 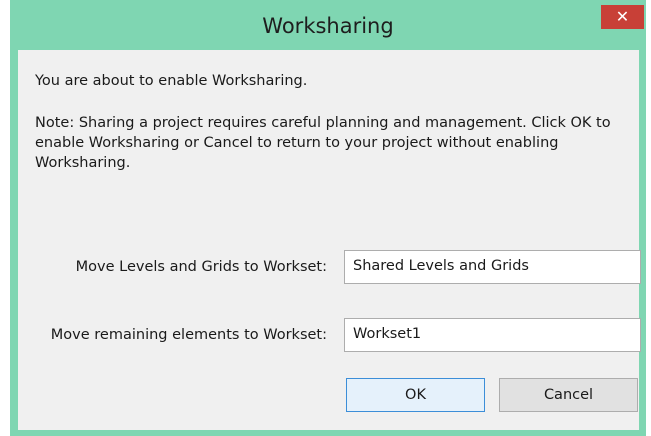 What do you see at coordinates (492, 267) in the screenshot?
I see `levels-grids-workset-field: Shared Levels and Grids` at bounding box center [492, 267].